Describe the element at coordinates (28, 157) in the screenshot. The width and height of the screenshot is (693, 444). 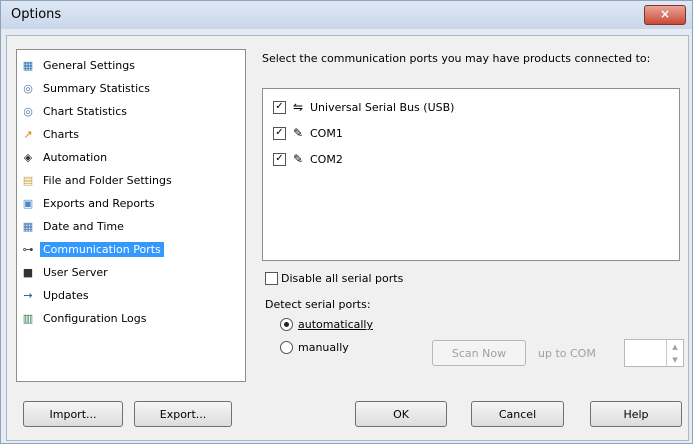
I see `automation-icon: ◈` at that location.